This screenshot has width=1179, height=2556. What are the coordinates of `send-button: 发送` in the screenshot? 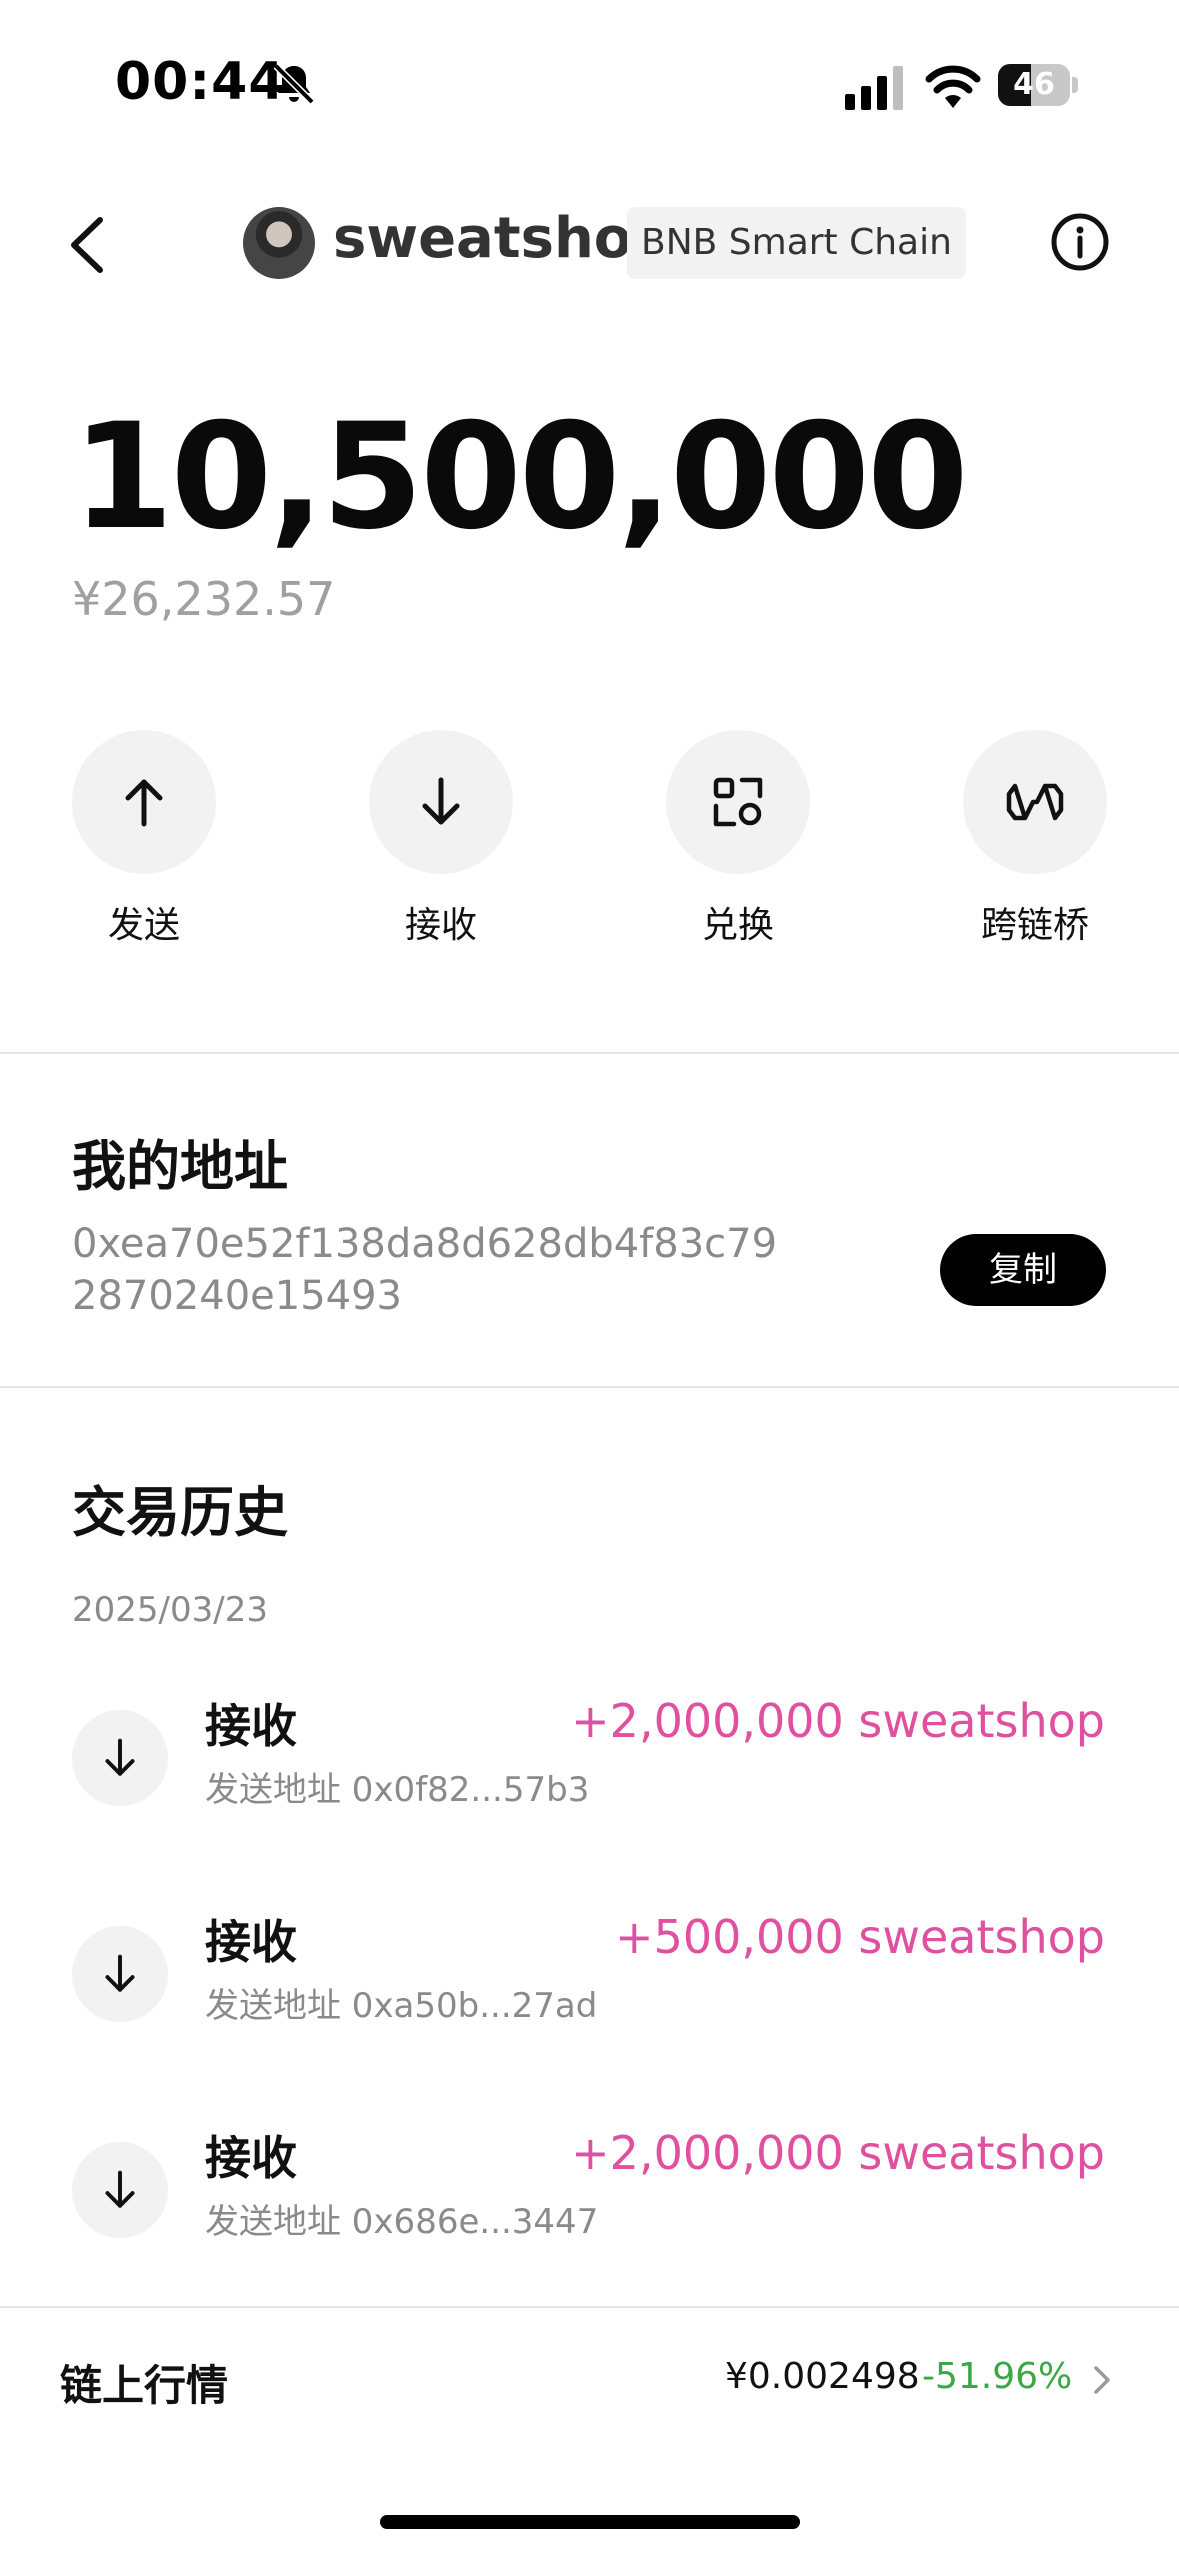 It's located at (144, 839).